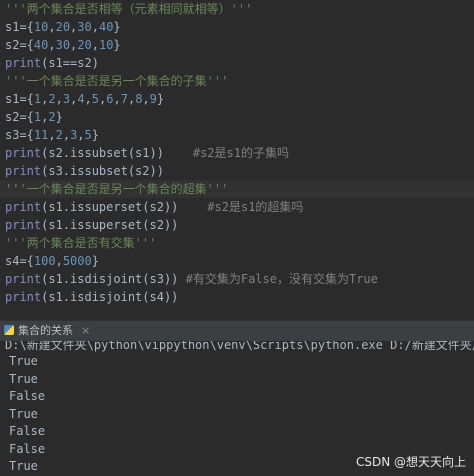 The height and width of the screenshot is (476, 474). I want to click on code-token: 100, so click(44, 261).